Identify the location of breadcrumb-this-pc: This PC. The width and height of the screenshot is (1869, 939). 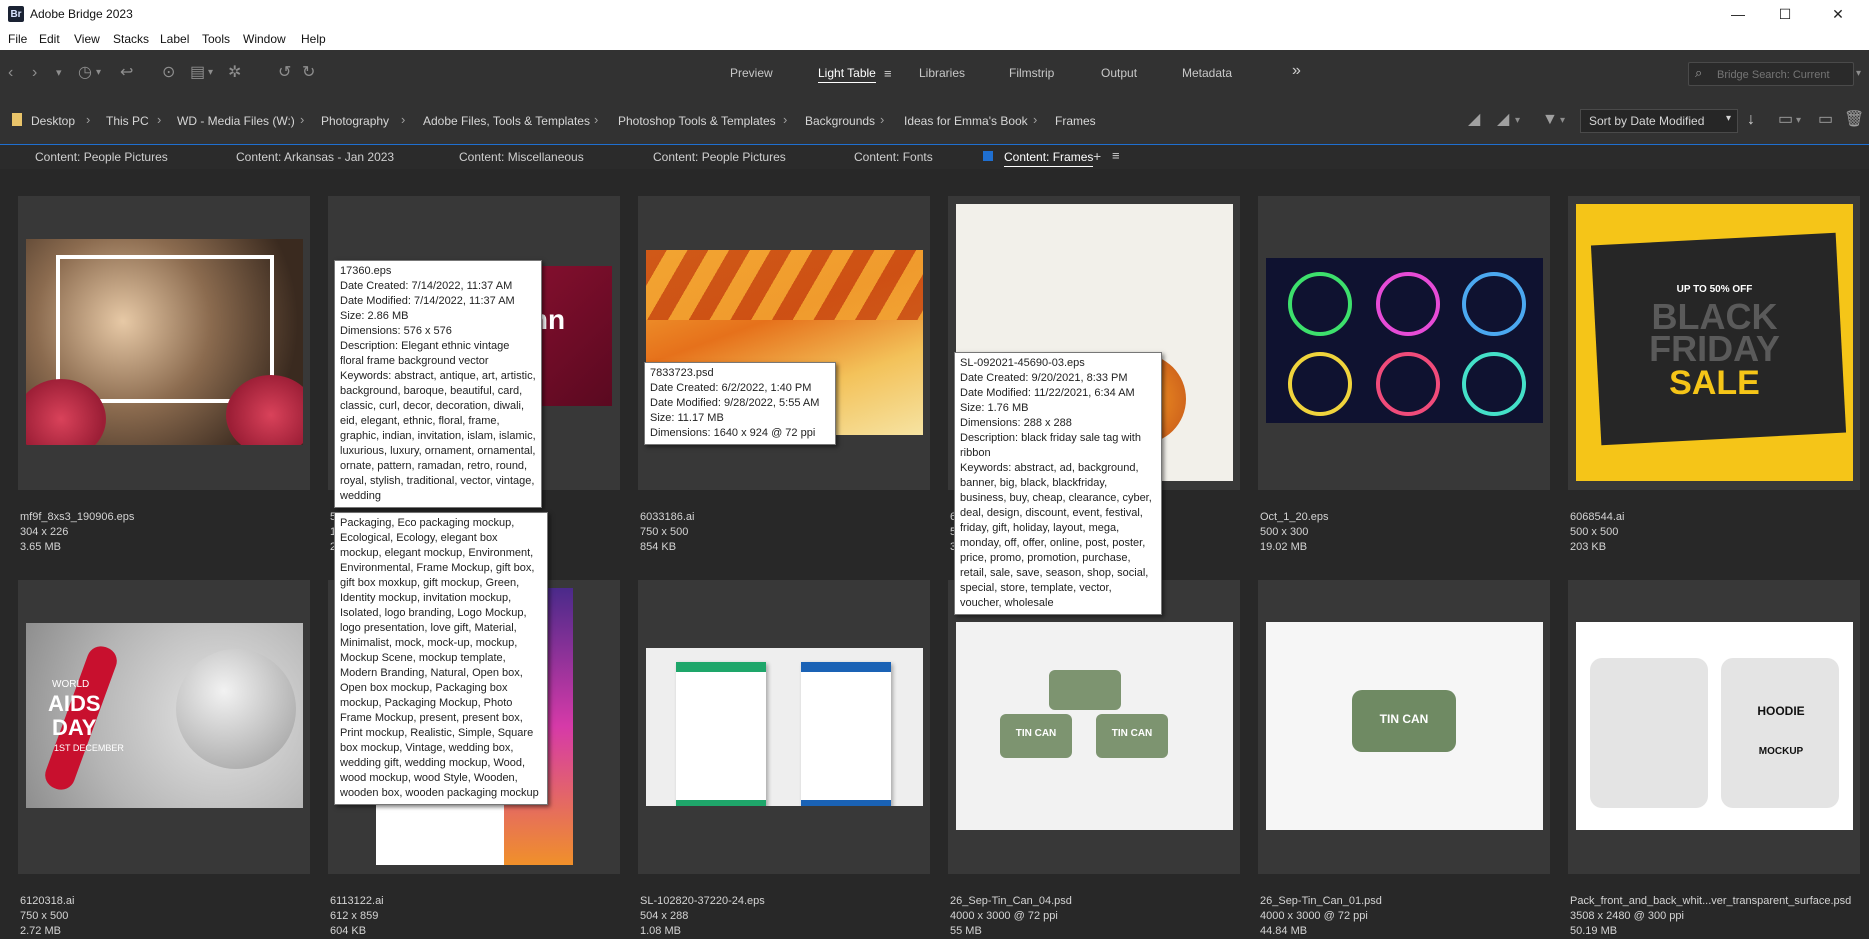
(127, 121).